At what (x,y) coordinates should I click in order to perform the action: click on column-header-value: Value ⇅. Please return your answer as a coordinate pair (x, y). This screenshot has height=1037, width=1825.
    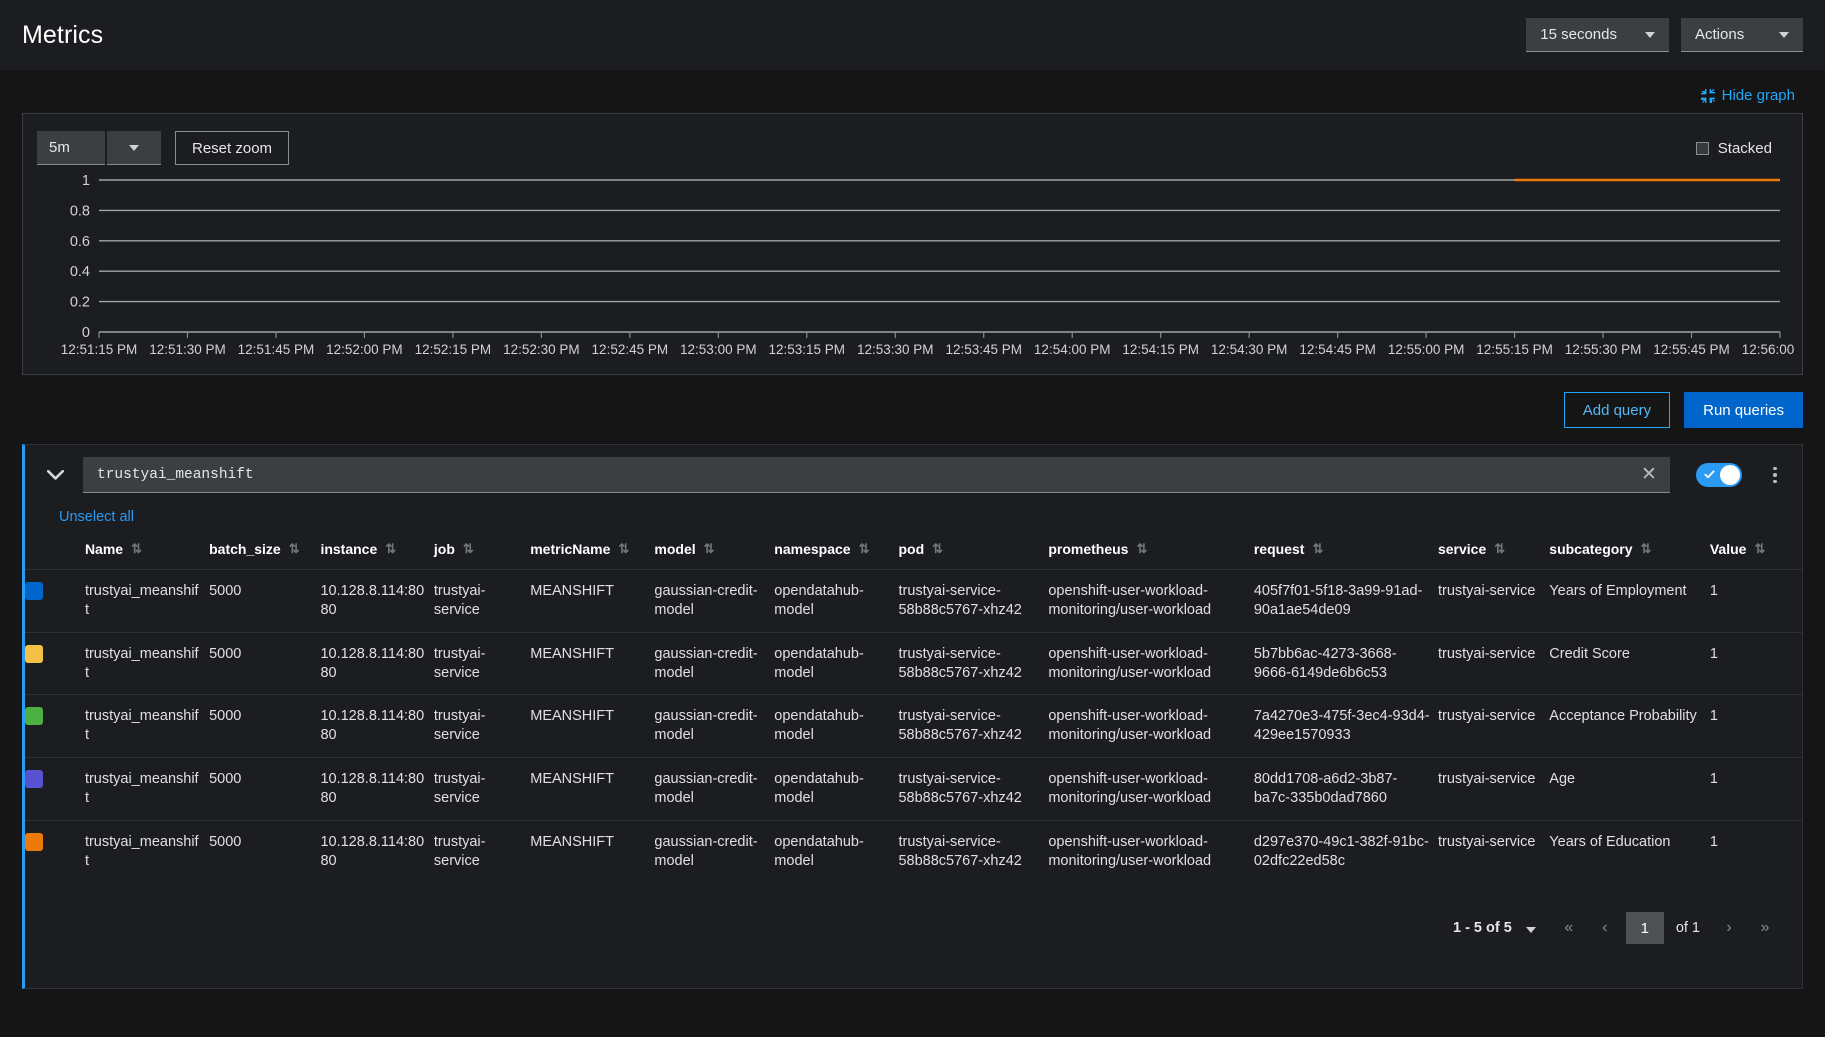
    Looking at the image, I should click on (1756, 551).